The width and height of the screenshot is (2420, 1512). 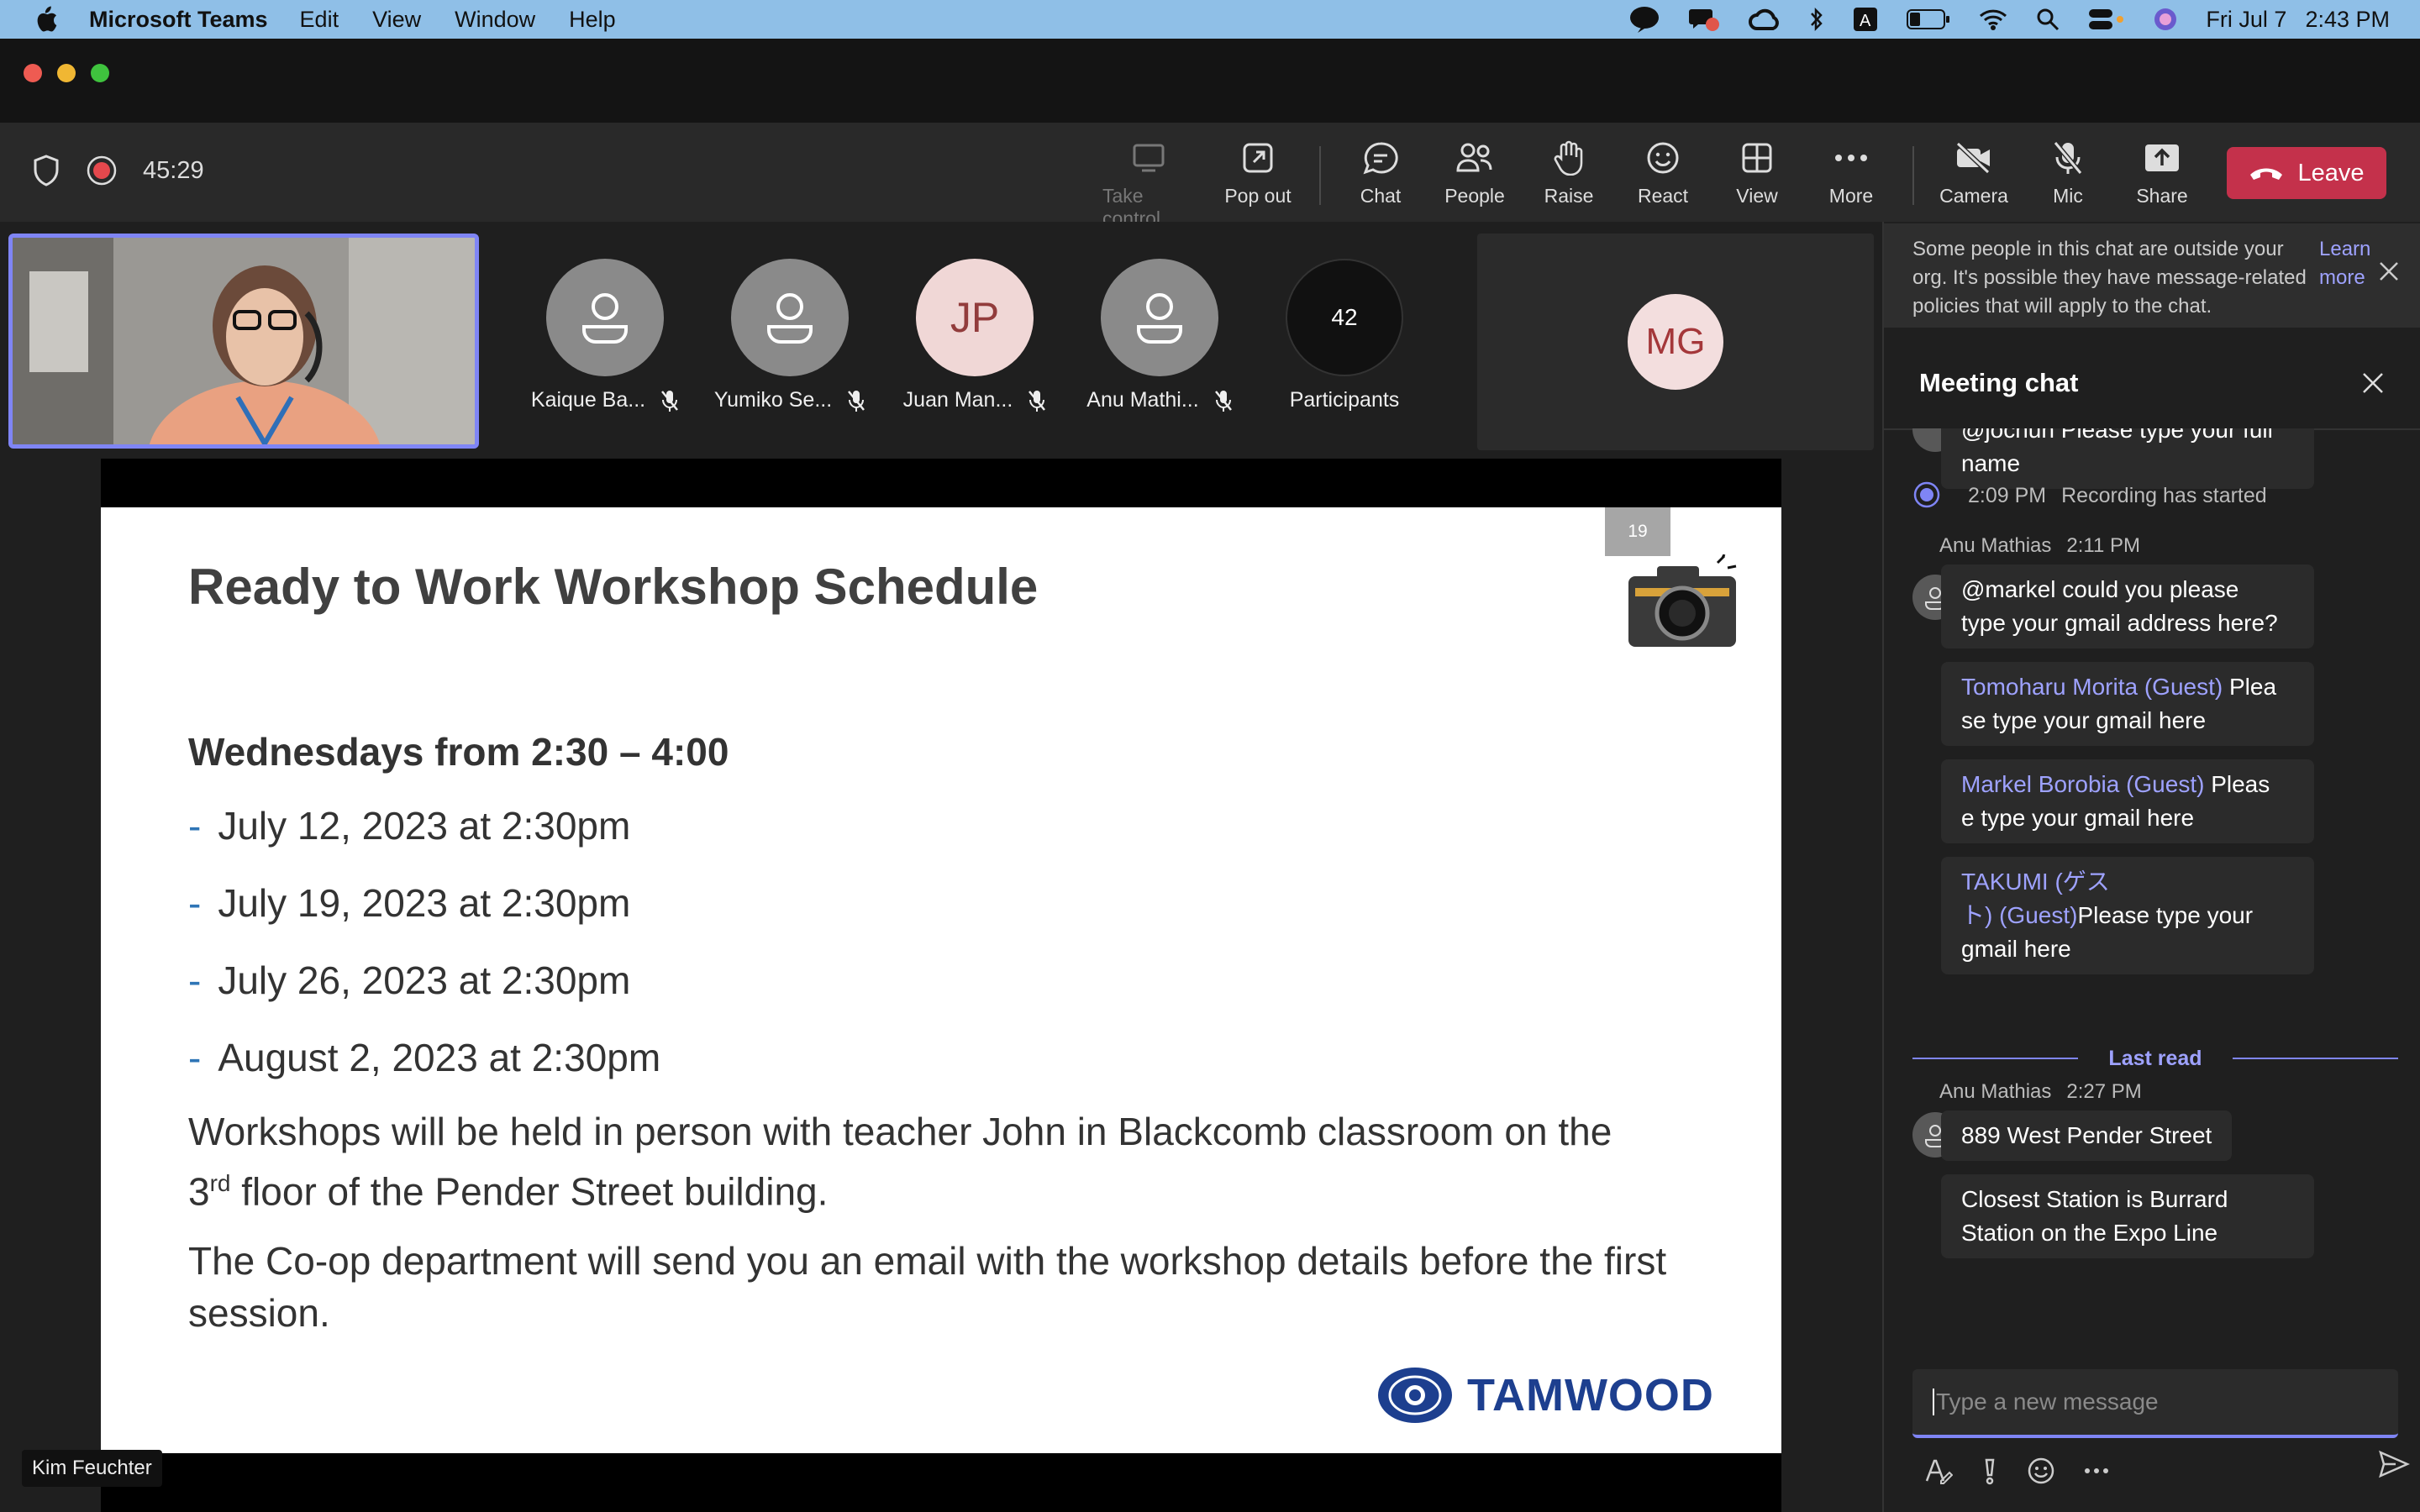 What do you see at coordinates (1757, 174) in the screenshot?
I see `view-button: View` at bounding box center [1757, 174].